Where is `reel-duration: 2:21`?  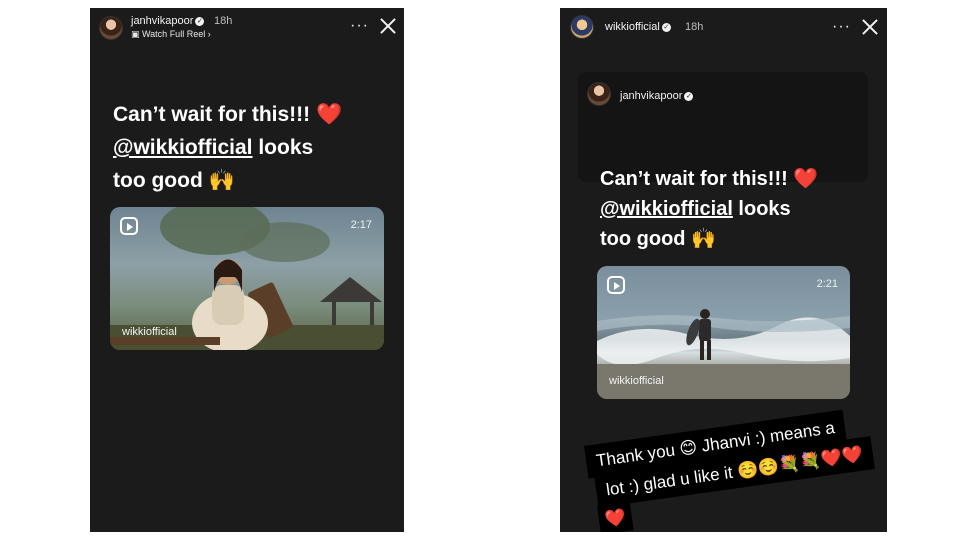
reel-duration: 2:21 is located at coordinates (827, 284).